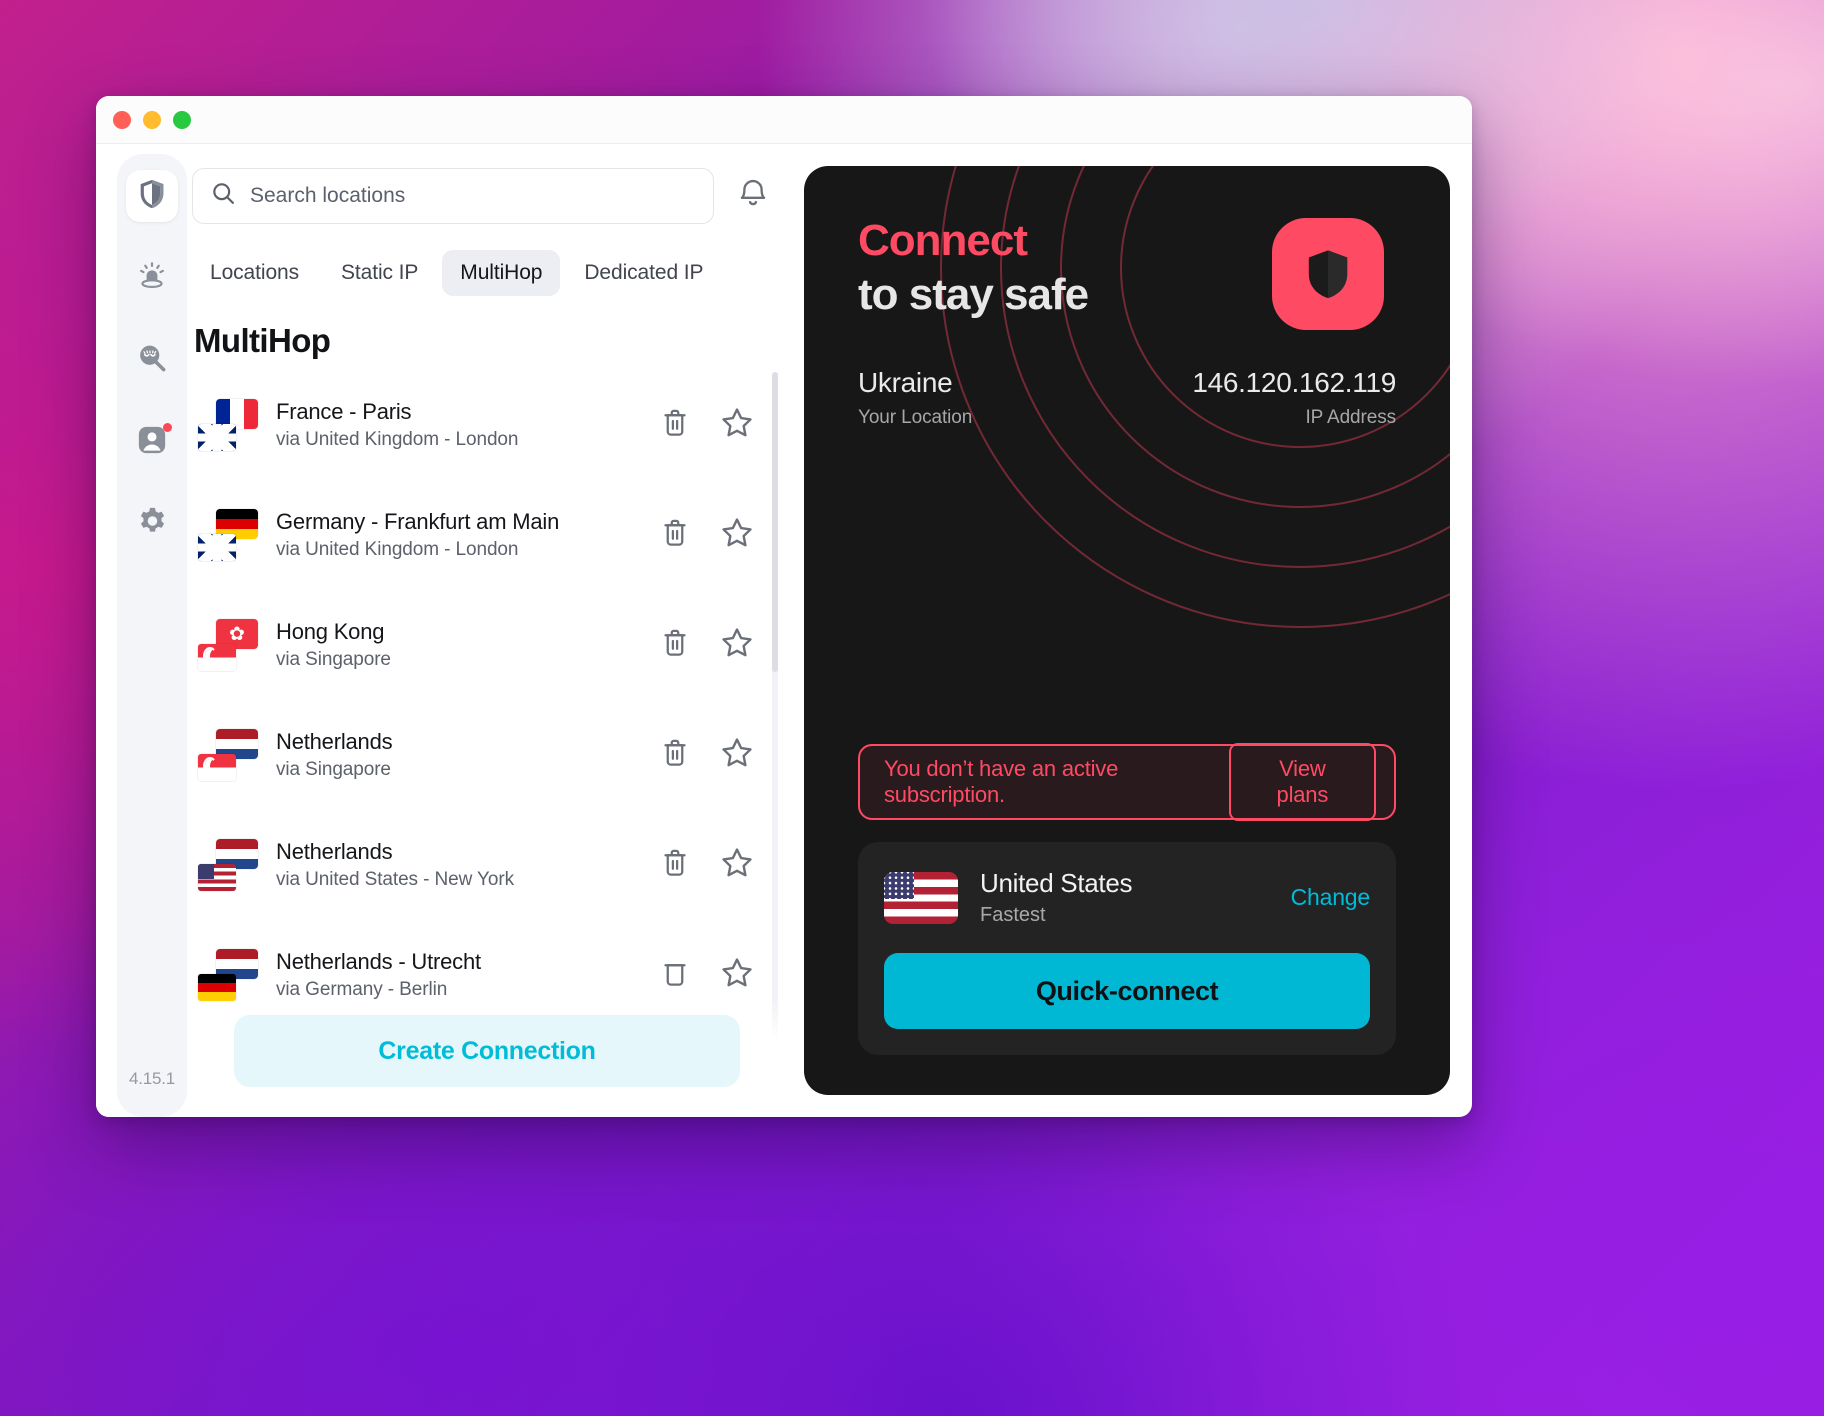 The image size is (1824, 1416). Describe the element at coordinates (379, 273) in the screenshot. I see `tab-static-ip: Static IP` at that location.